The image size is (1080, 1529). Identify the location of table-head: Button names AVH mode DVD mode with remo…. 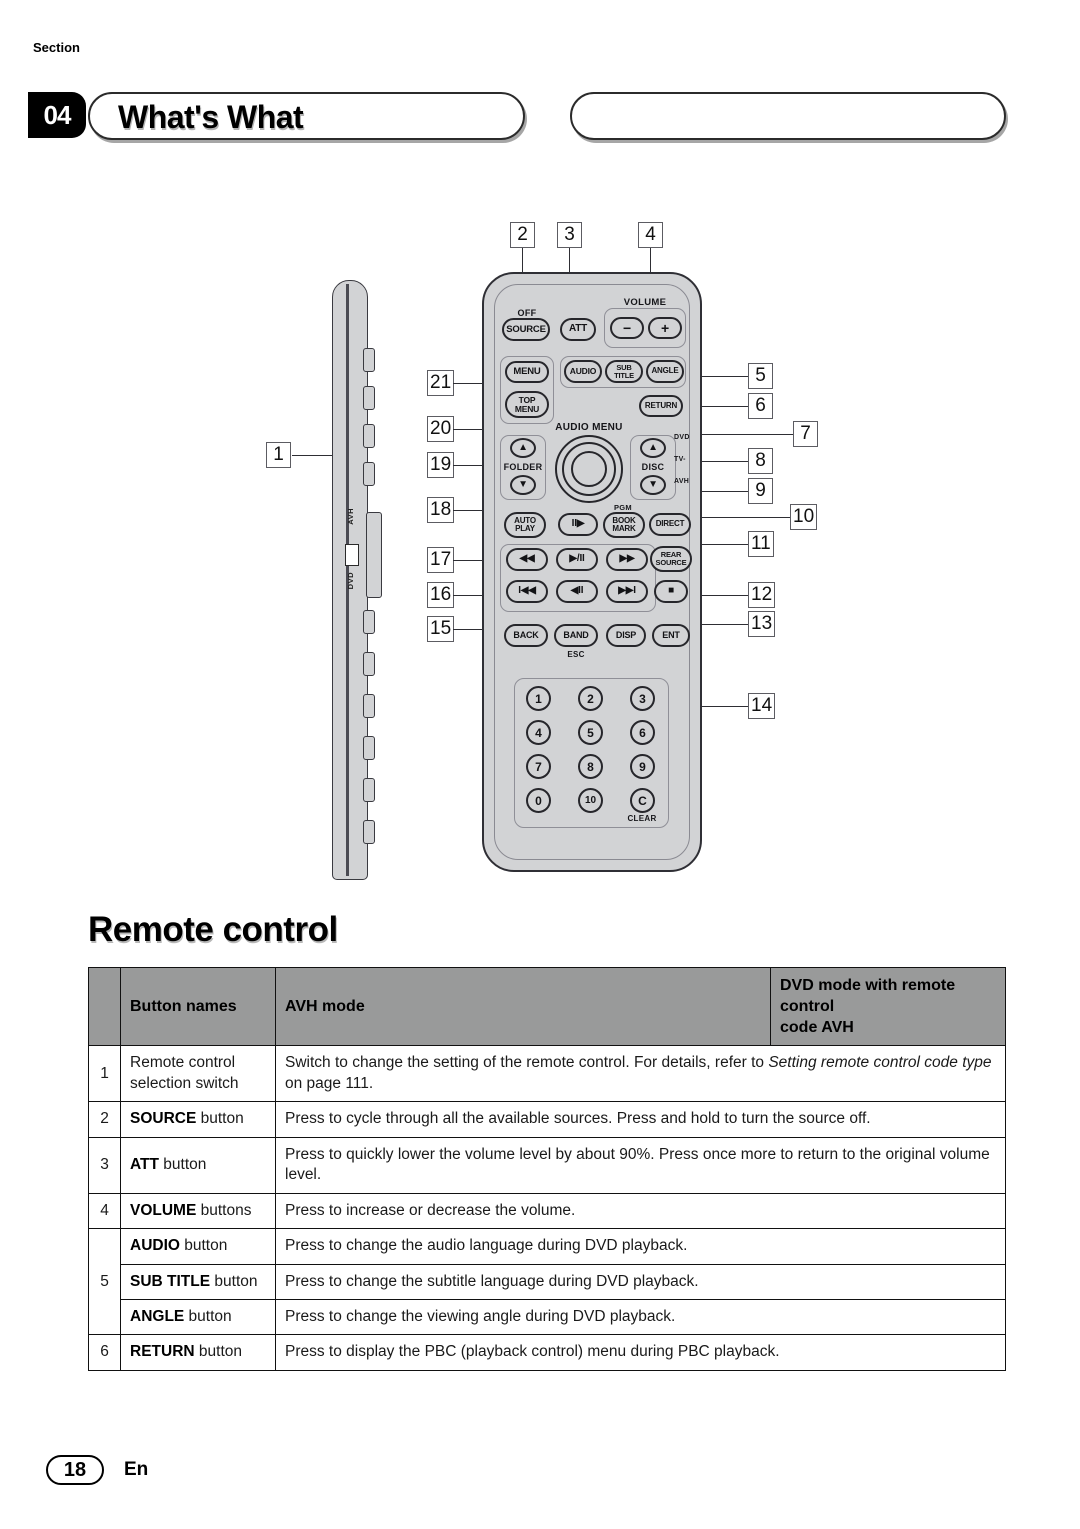
(547, 1006).